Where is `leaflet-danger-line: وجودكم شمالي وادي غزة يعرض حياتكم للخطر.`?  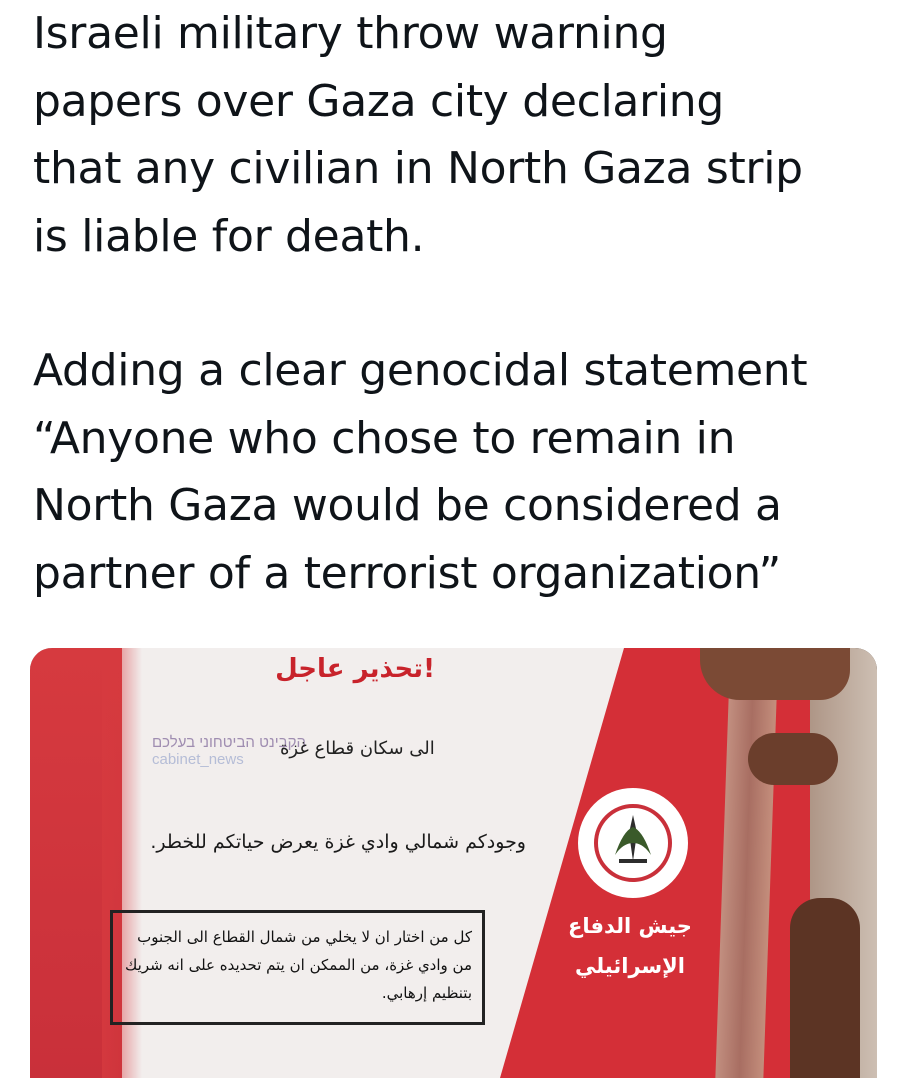
leaflet-danger-line: وجودكم شمالي وادي غزة يعرض حياتكم للخطر. is located at coordinates (338, 842).